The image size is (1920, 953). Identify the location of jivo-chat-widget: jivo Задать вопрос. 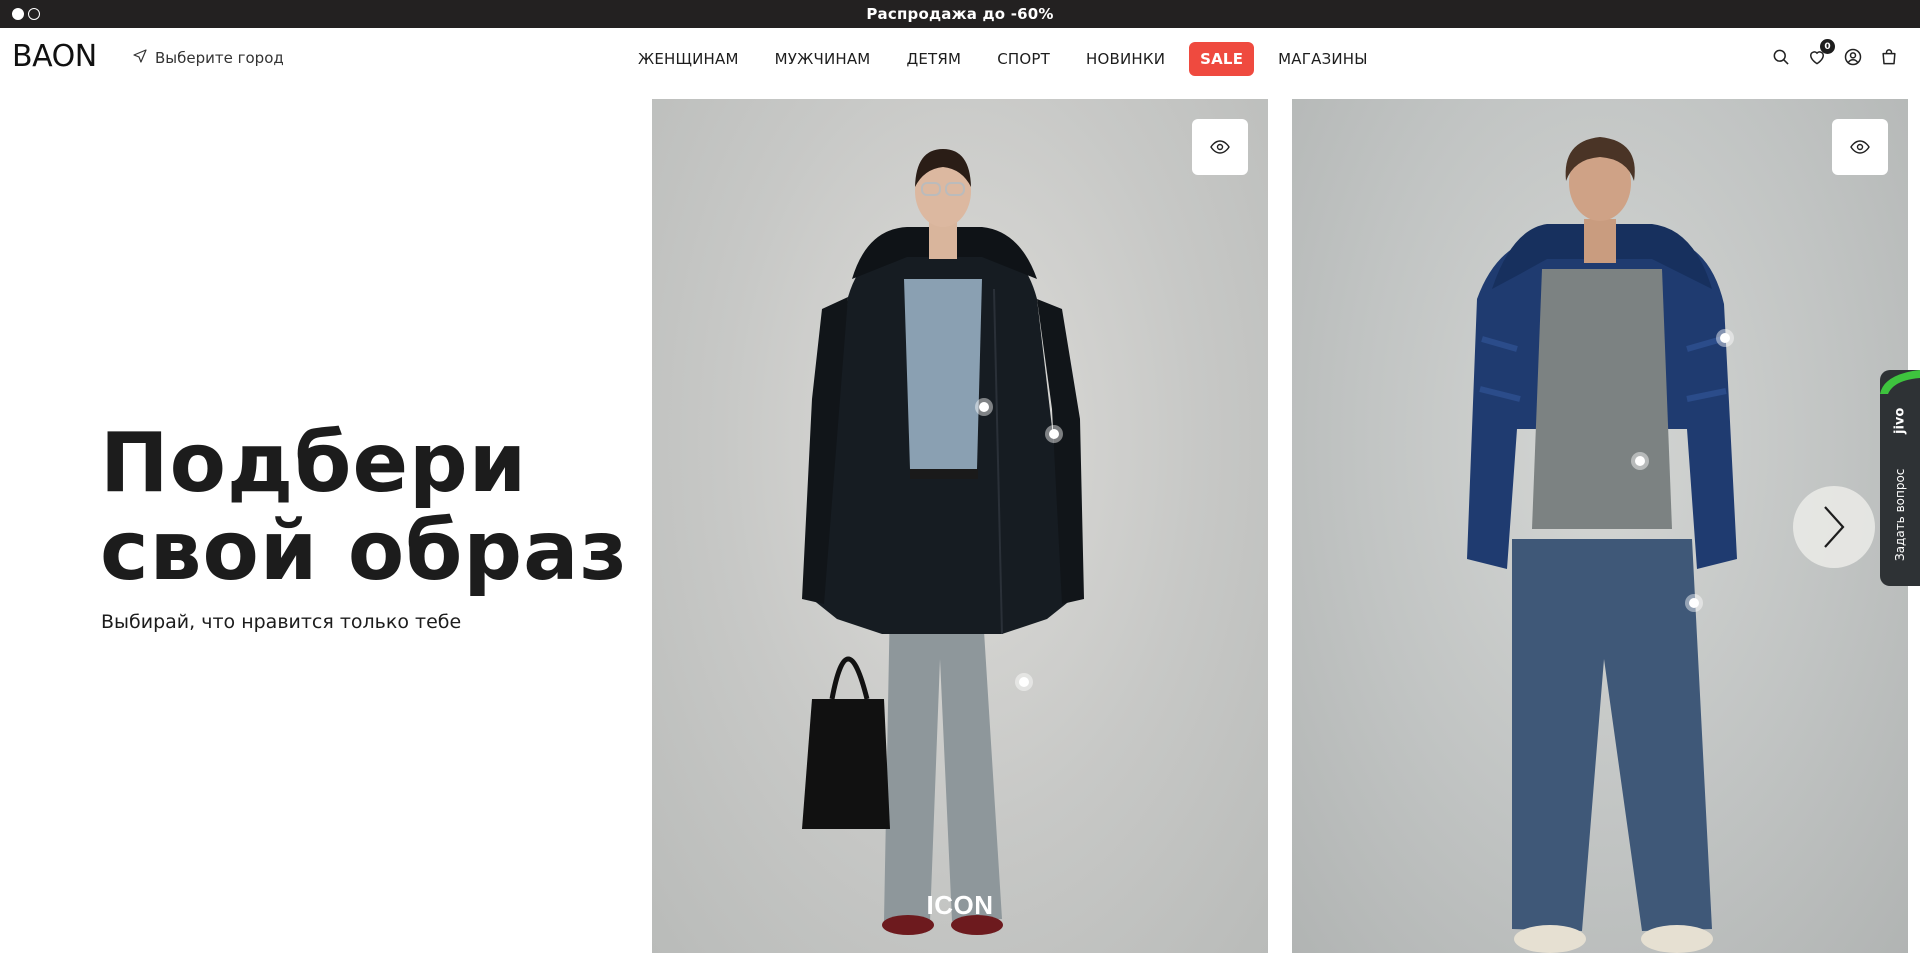
(1900, 478).